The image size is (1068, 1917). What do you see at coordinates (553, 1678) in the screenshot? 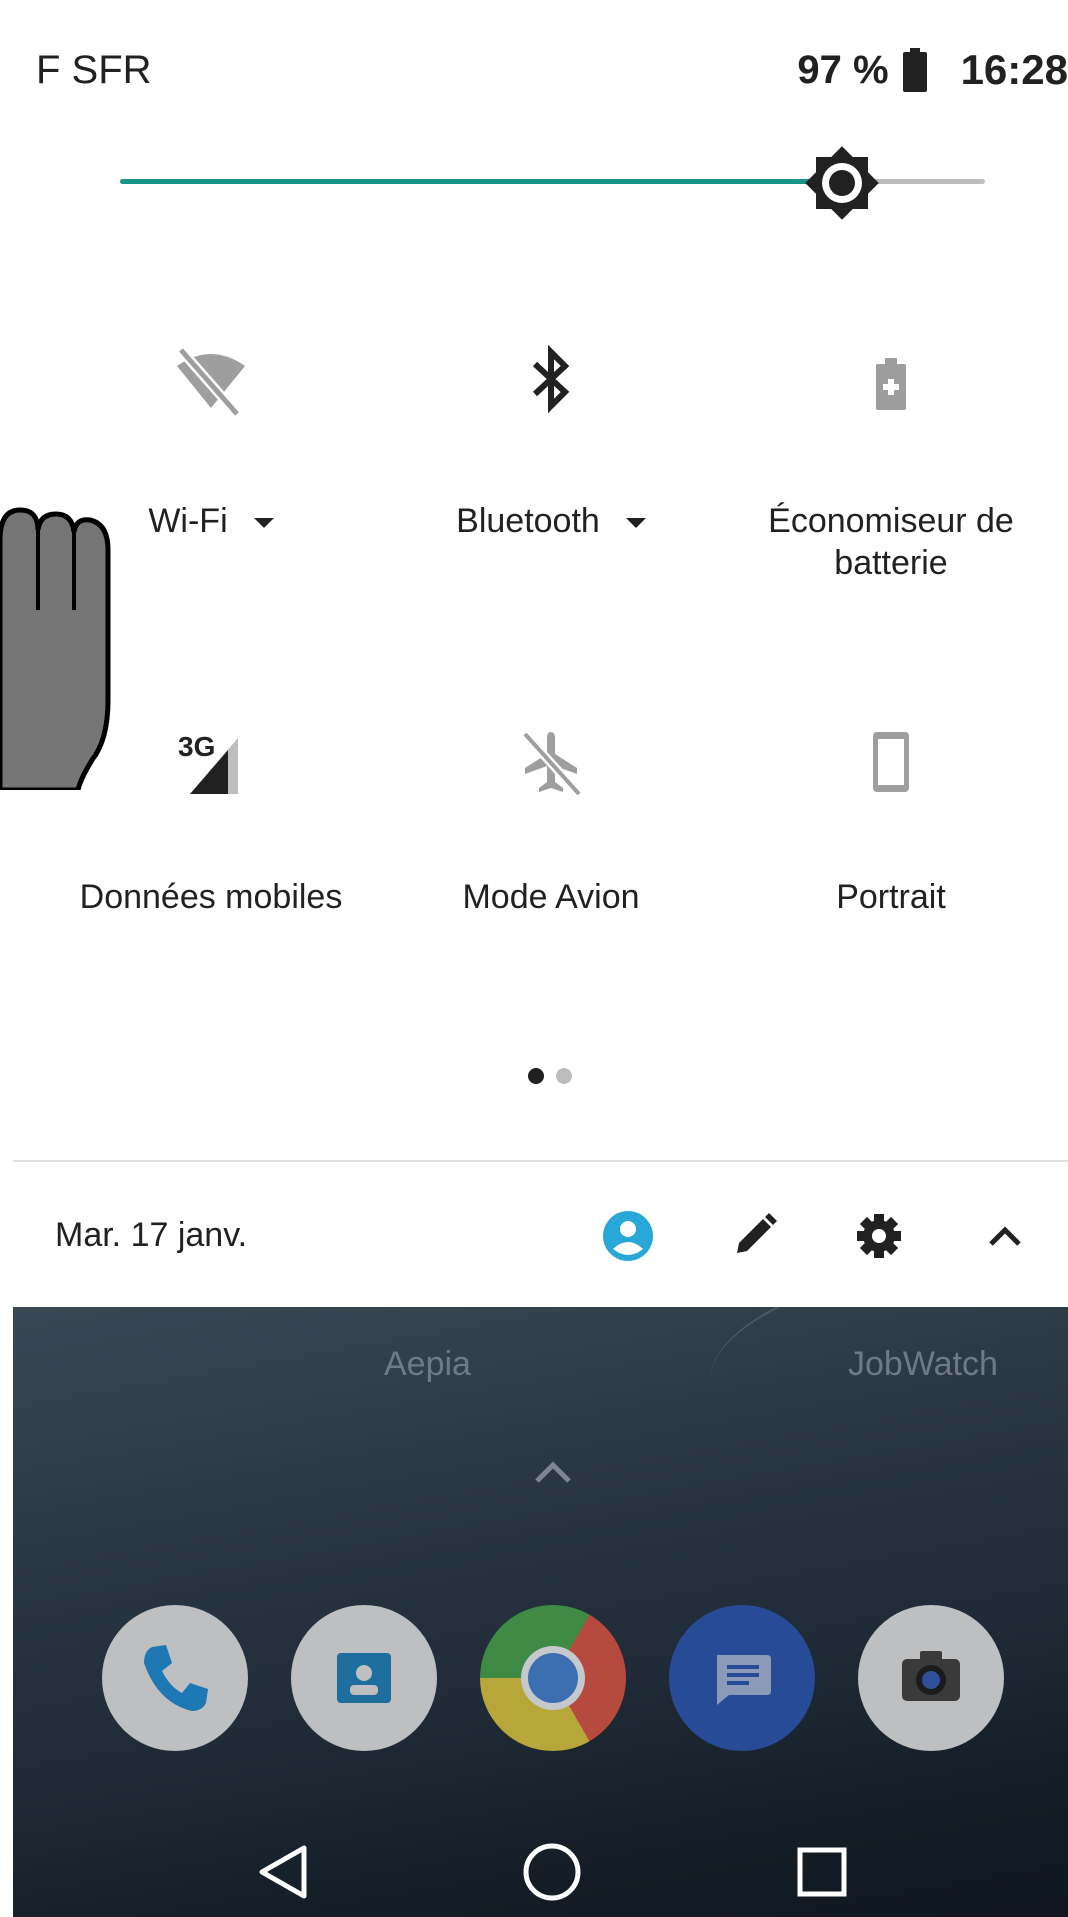
I see `chrome-app-icon` at bounding box center [553, 1678].